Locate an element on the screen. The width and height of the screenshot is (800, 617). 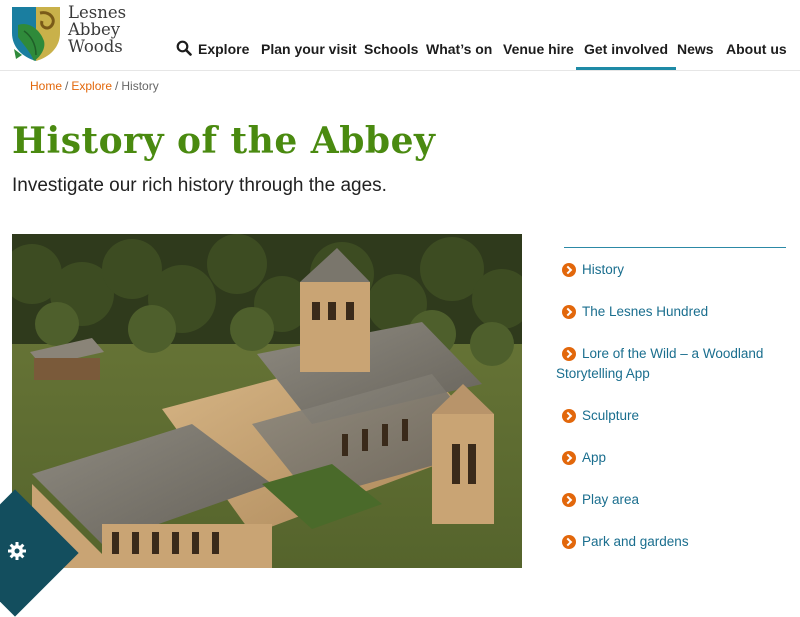
nav-venue-hire: Venue hire is located at coordinates (538, 49).